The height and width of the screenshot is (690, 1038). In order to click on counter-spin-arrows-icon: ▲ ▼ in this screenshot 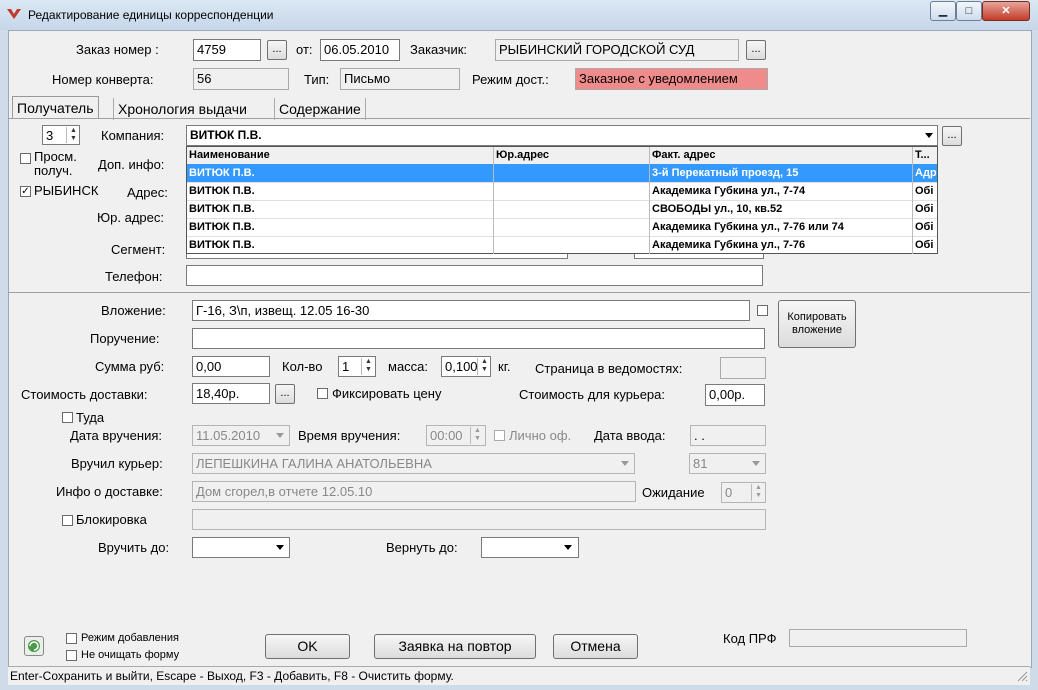, I will do `click(73, 135)`.